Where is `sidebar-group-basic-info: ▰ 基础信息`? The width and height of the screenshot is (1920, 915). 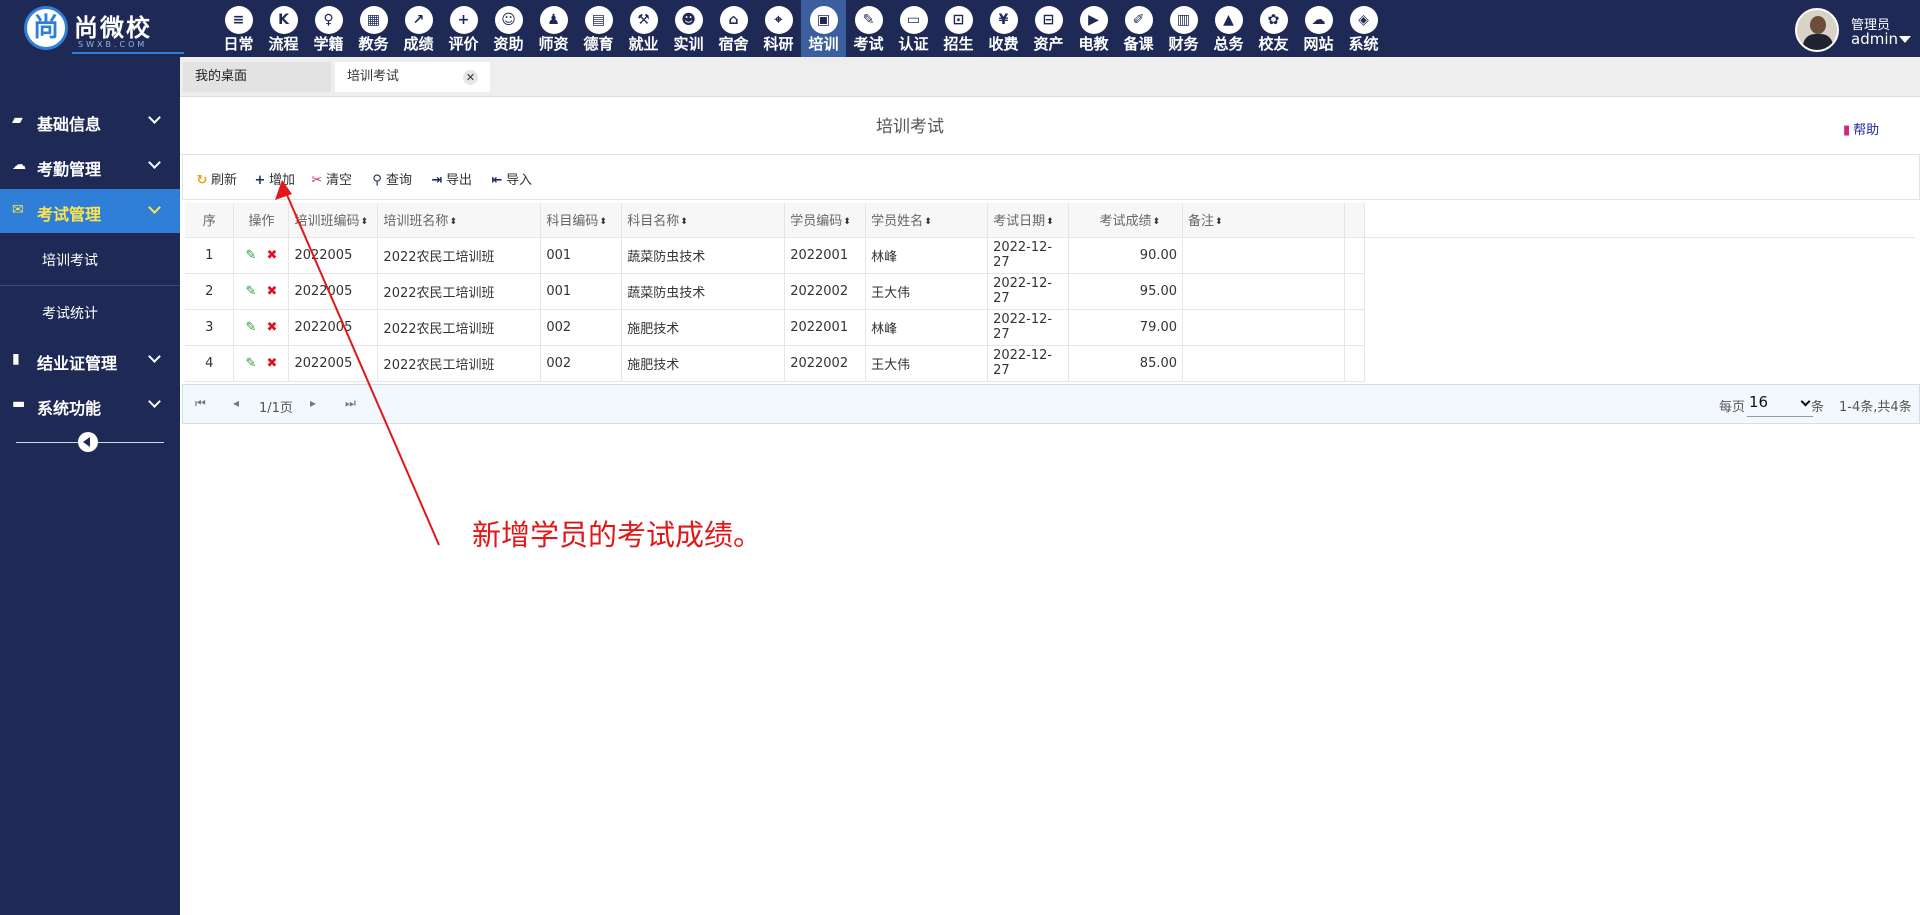
sidebar-group-basic-info: ▰ 基础信息 is located at coordinates (90, 121).